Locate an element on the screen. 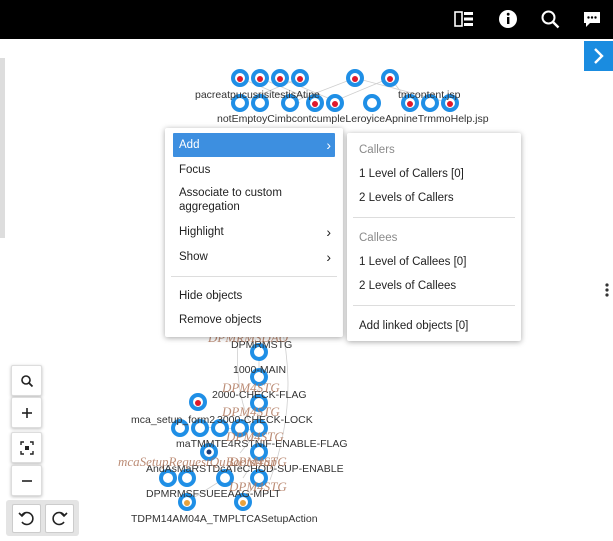 The height and width of the screenshot is (541, 613). callers-header: Callers is located at coordinates (377, 150).